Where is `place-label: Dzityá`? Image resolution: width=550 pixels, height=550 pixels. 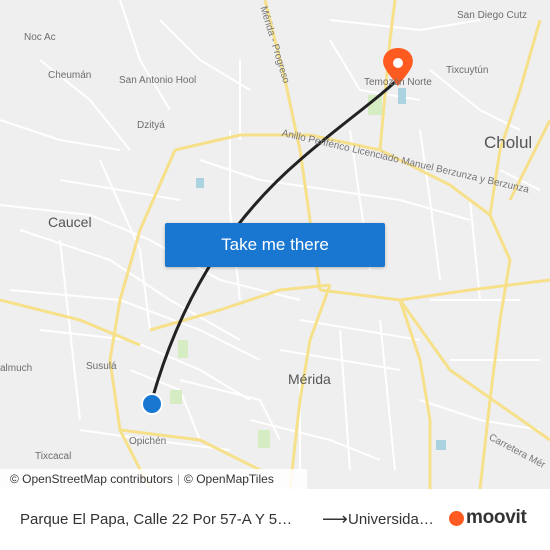 place-label: Dzityá is located at coordinates (151, 125).